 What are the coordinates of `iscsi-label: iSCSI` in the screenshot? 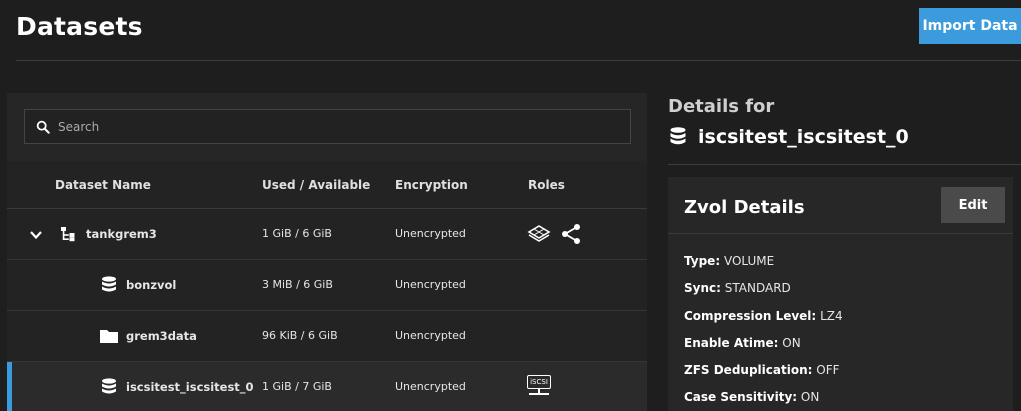 It's located at (539, 382).